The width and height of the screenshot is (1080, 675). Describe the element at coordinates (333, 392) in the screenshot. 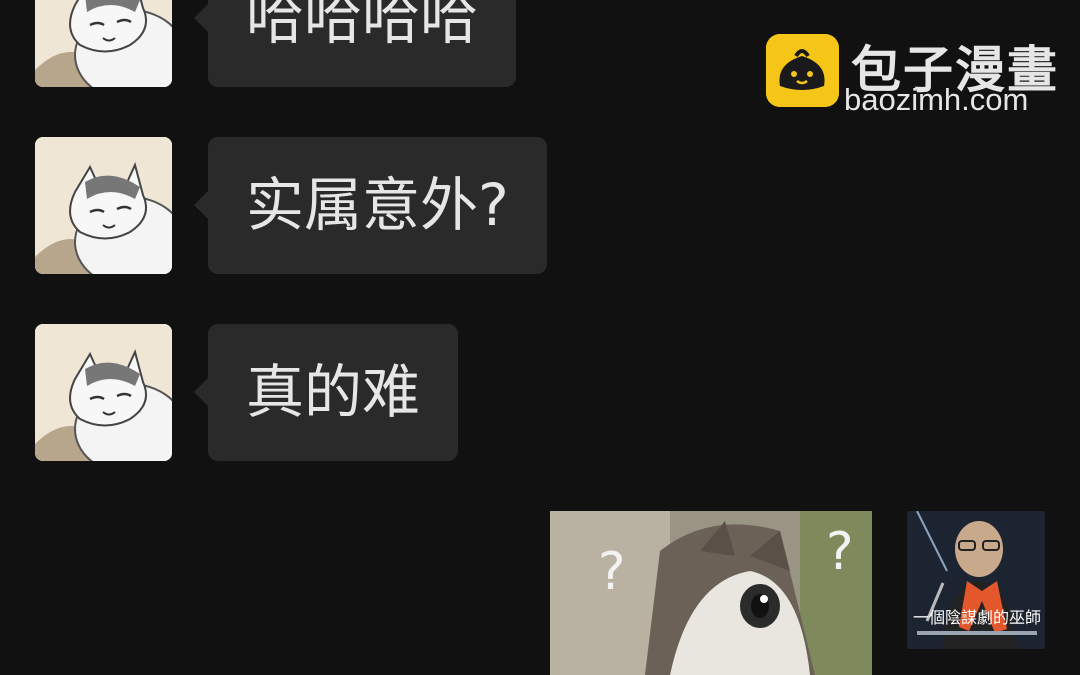

I see `message-text: 真的难` at that location.